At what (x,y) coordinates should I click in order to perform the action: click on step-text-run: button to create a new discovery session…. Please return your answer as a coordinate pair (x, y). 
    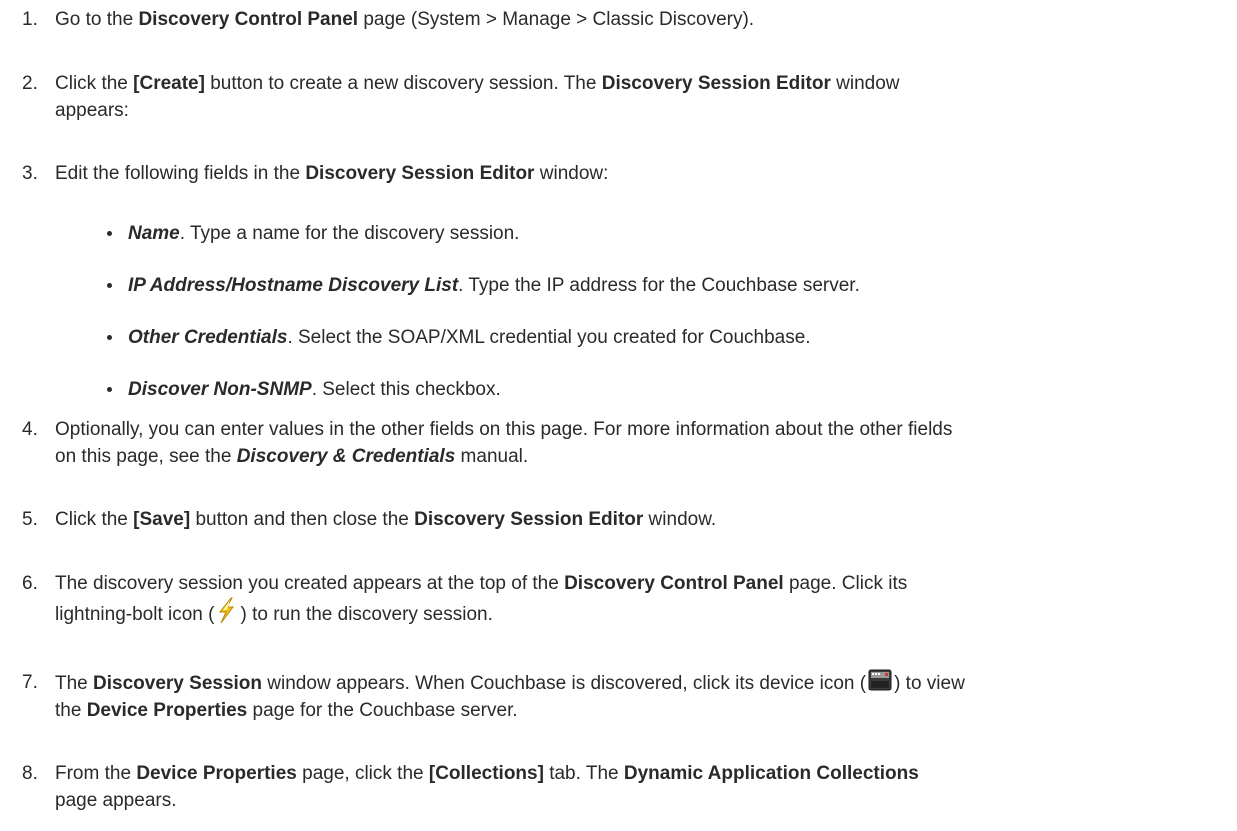
    Looking at the image, I should click on (403, 83).